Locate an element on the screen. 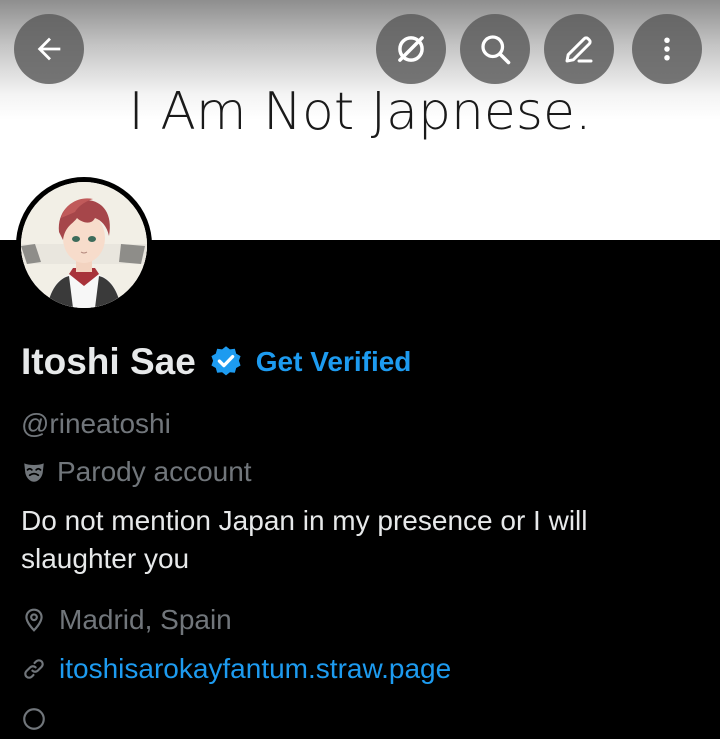 The height and width of the screenshot is (739, 720). get-verified-link: Get Verified is located at coordinates (334, 362).